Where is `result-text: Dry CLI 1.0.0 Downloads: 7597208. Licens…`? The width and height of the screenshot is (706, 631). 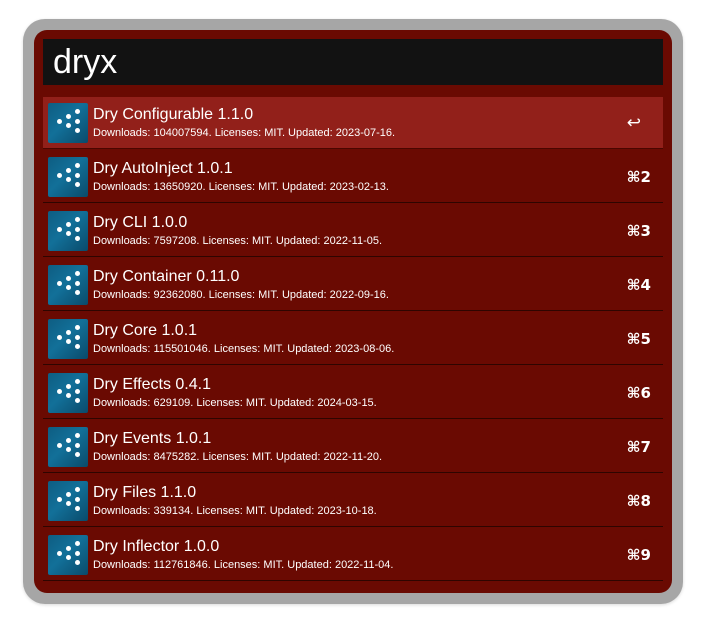 result-text: Dry CLI 1.0.0 Downloads: 7597208. Licens… is located at coordinates (378, 231).